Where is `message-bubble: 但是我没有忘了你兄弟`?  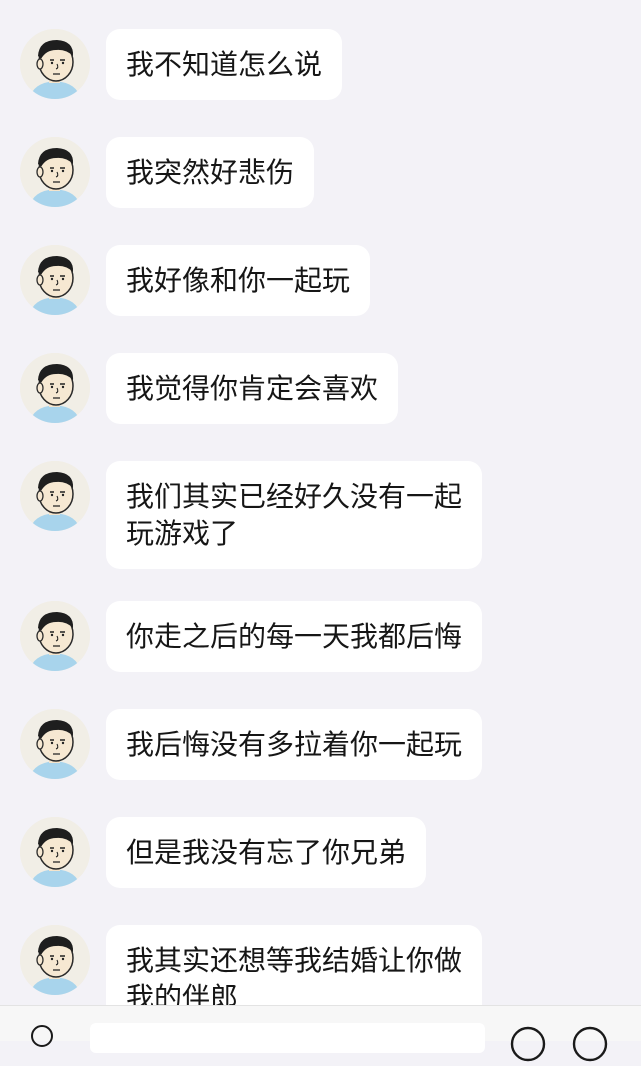
message-bubble: 但是我没有忘了你兄弟 is located at coordinates (266, 852).